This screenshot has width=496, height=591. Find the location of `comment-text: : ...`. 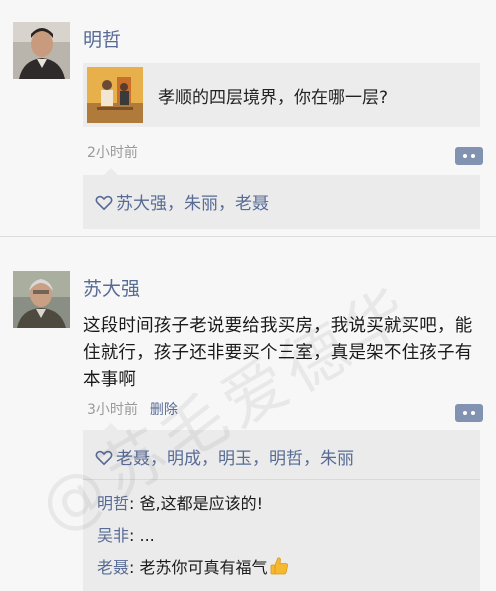

comment-text: : ... is located at coordinates (142, 535).